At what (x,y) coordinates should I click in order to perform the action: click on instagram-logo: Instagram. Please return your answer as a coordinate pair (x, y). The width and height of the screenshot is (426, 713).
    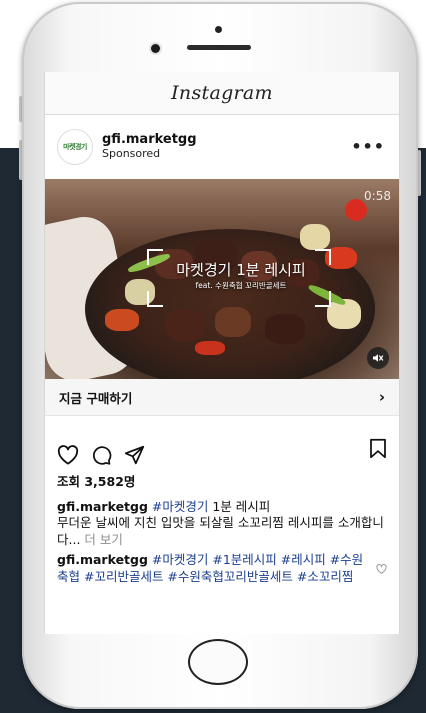
    Looking at the image, I should click on (222, 93).